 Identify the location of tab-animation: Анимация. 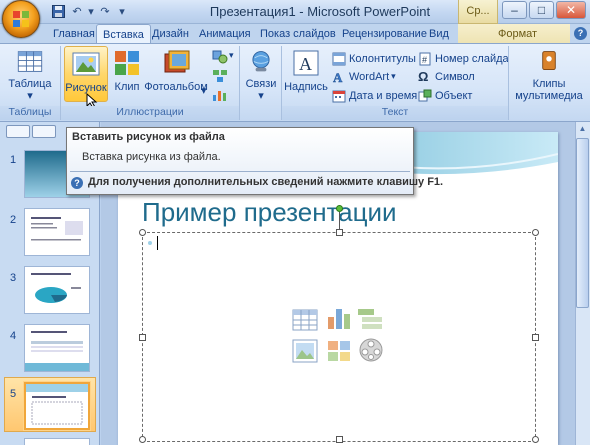
(225, 34).